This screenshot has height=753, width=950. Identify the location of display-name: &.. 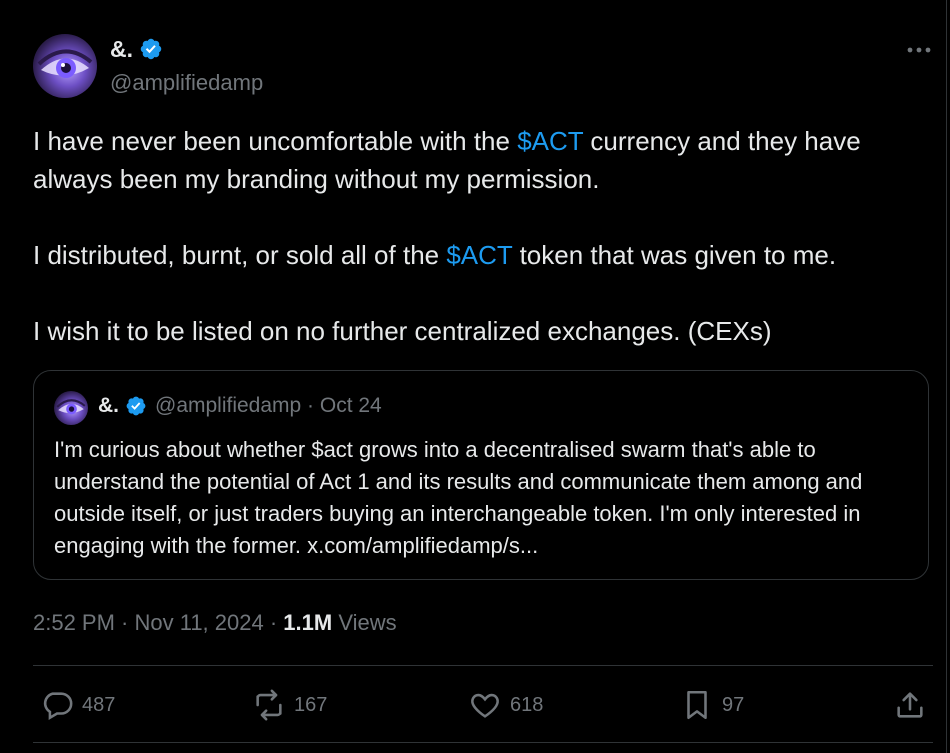
(121, 49).